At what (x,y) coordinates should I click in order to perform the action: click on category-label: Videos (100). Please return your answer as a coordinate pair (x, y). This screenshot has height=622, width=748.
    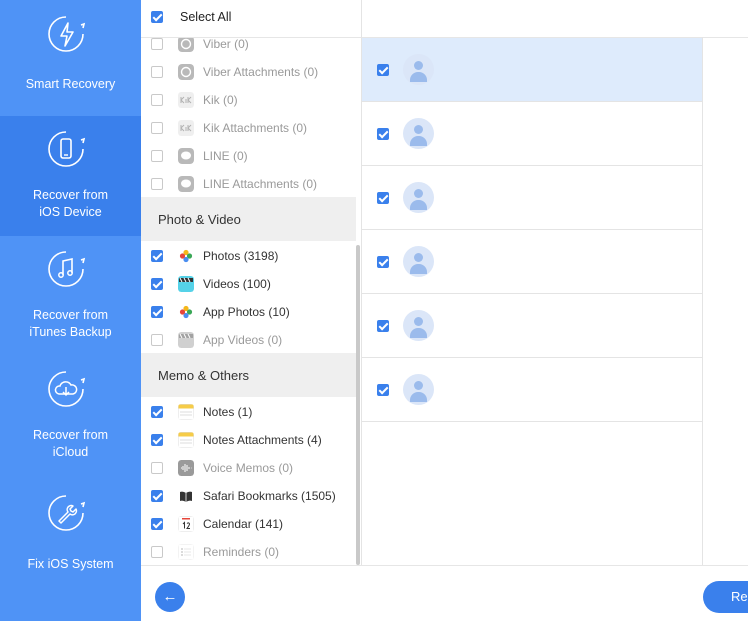
    Looking at the image, I should click on (237, 284).